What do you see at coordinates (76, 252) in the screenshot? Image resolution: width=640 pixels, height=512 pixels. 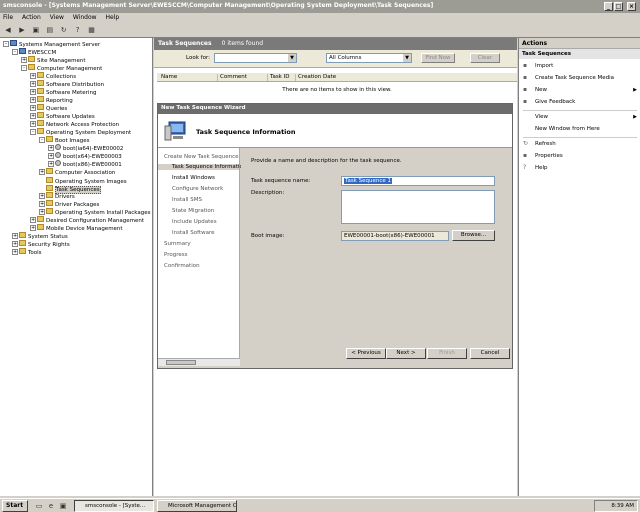 I see `tree-item: + Tools` at bounding box center [76, 252].